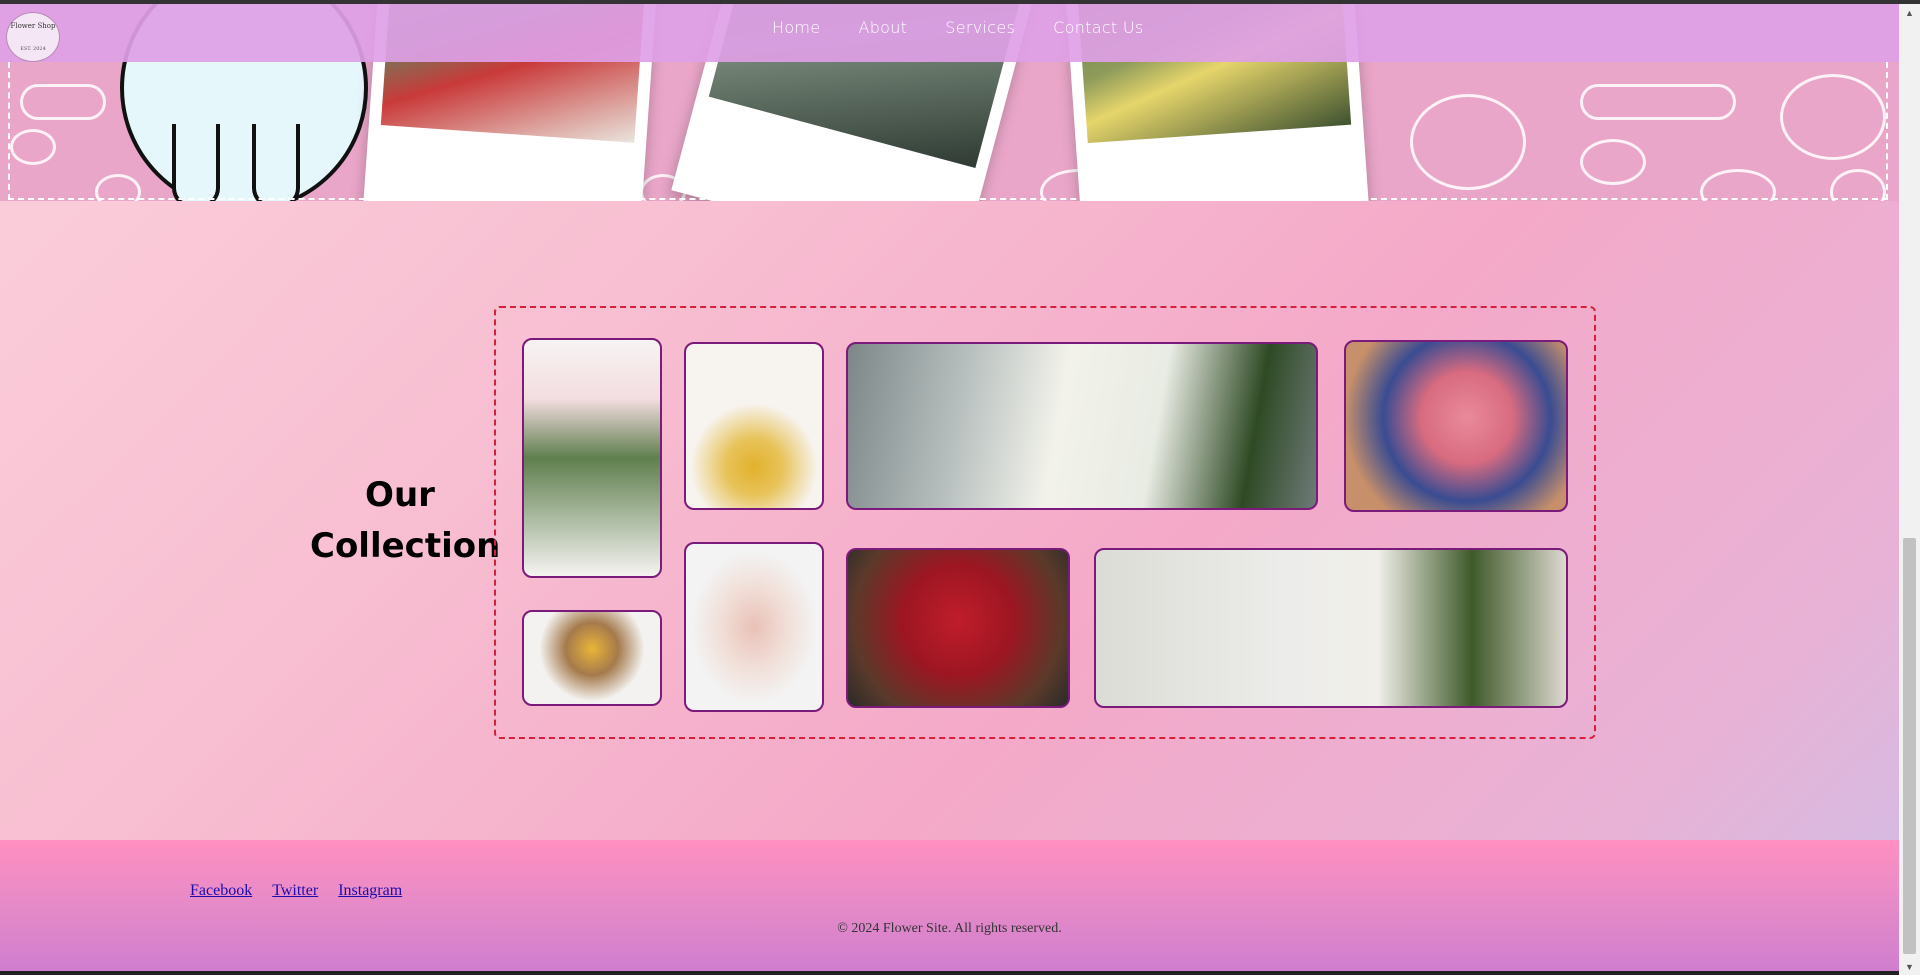 The image size is (1920, 975). I want to click on nav-links: Home About Services Contact Us, so click(977, 27).